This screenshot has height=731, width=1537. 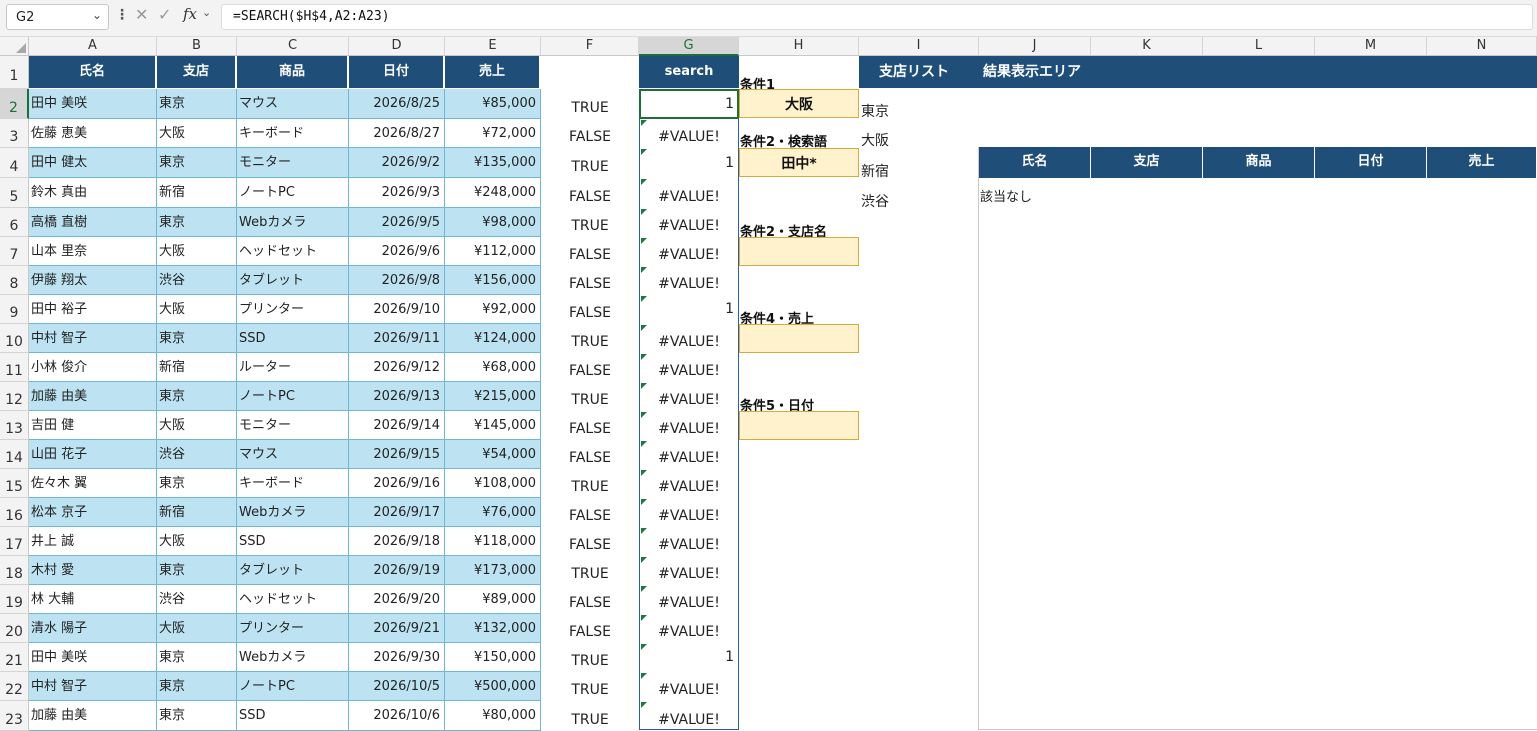 What do you see at coordinates (293, 104) in the screenshot?
I see `cell-product: マウス` at bounding box center [293, 104].